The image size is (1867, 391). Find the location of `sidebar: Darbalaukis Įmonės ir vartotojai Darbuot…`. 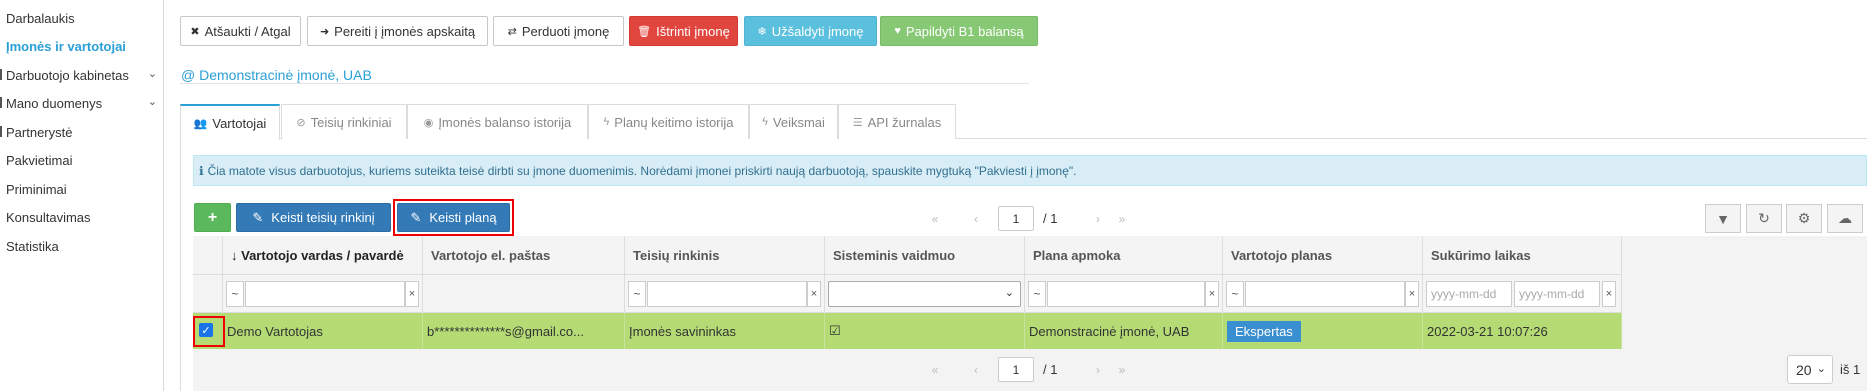

sidebar: Darbalaukis Įmonės ir vartotojai Darbuot… is located at coordinates (82, 195).